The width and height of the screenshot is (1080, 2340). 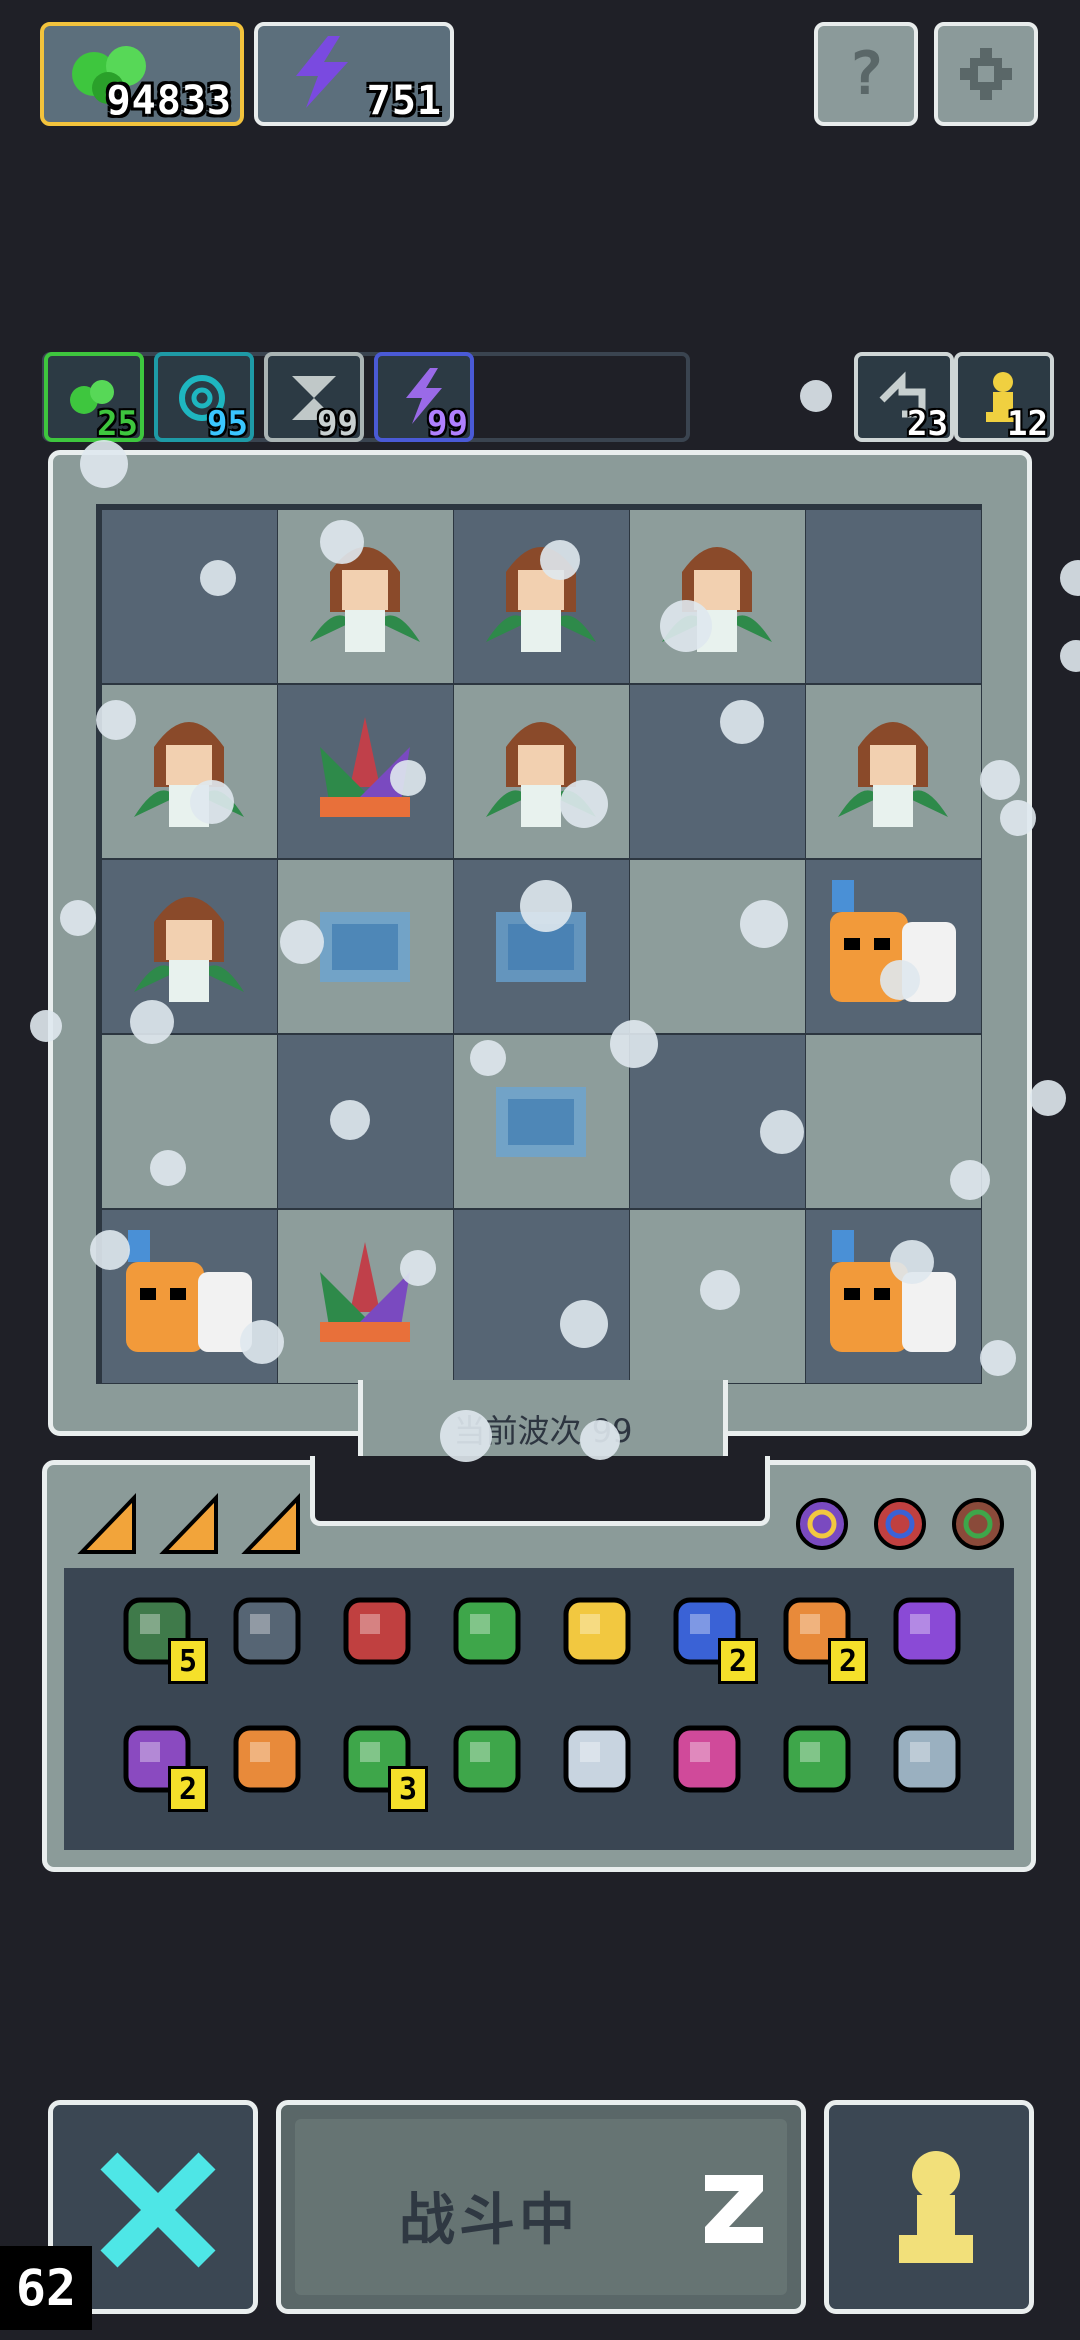 I want to click on energy-resource-box: 751, so click(x=354, y=74).